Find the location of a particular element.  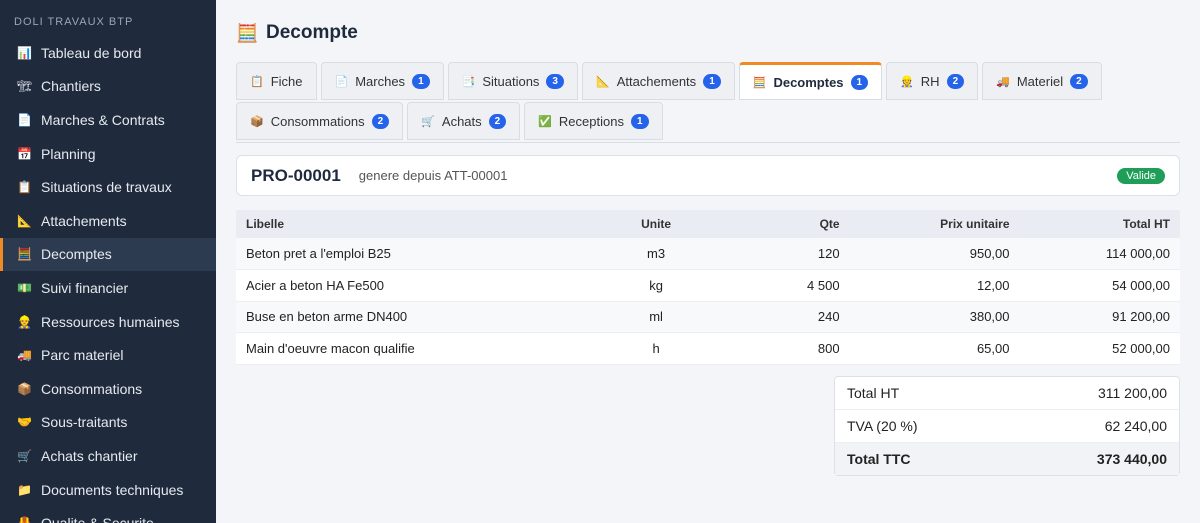

document-ref: PRO-00001 is located at coordinates (296, 175).